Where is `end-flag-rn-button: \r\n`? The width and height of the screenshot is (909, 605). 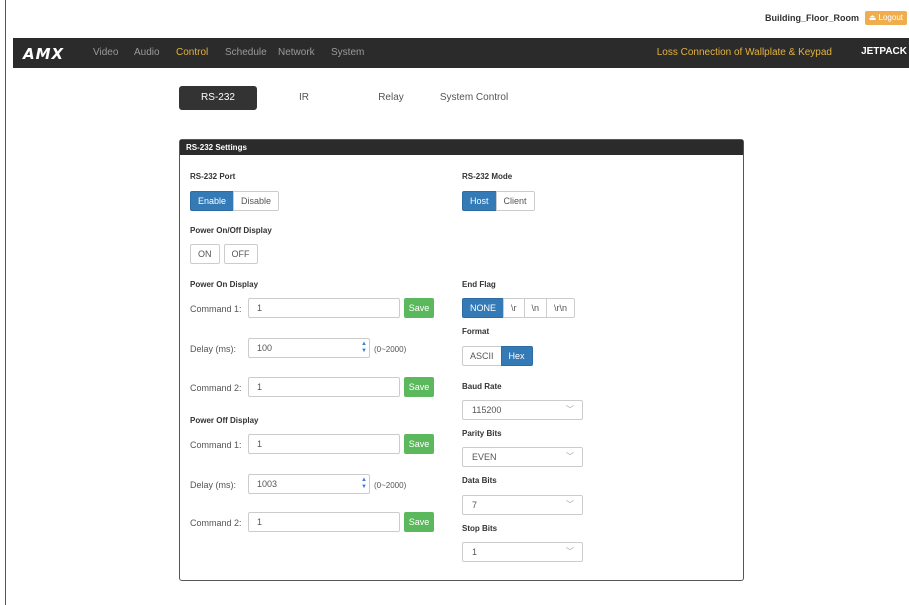 end-flag-rn-button: \r\n is located at coordinates (561, 308).